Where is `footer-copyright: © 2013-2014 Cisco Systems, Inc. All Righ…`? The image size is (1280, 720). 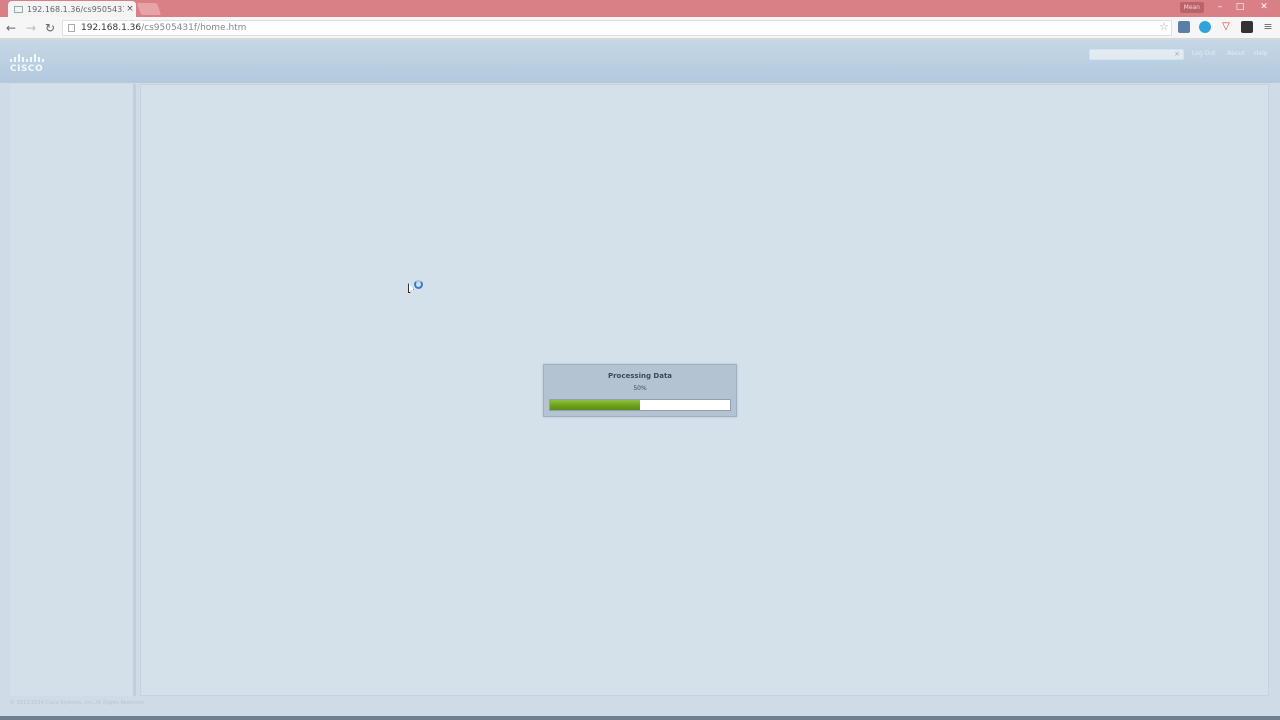
footer-copyright: © 2013-2014 Cisco Systems, Inc. All Righ… is located at coordinates (78, 703).